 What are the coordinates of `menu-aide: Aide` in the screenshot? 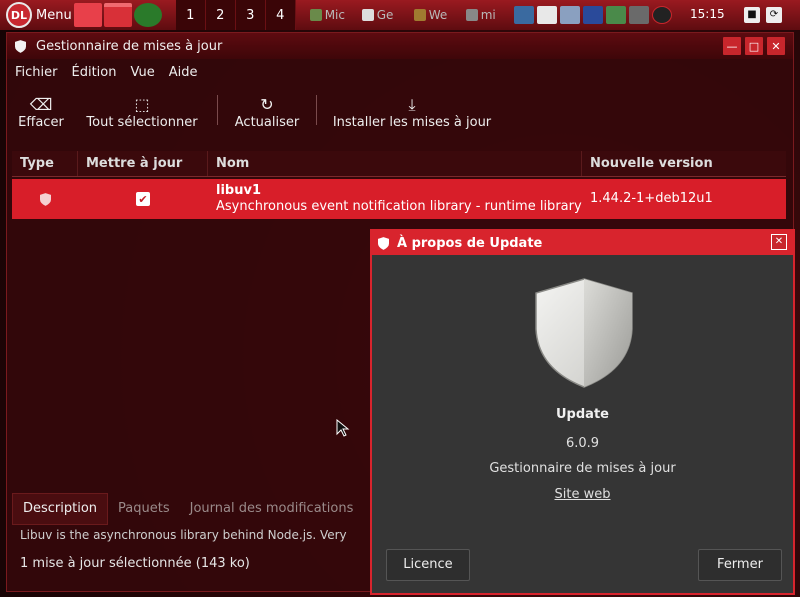 It's located at (183, 72).